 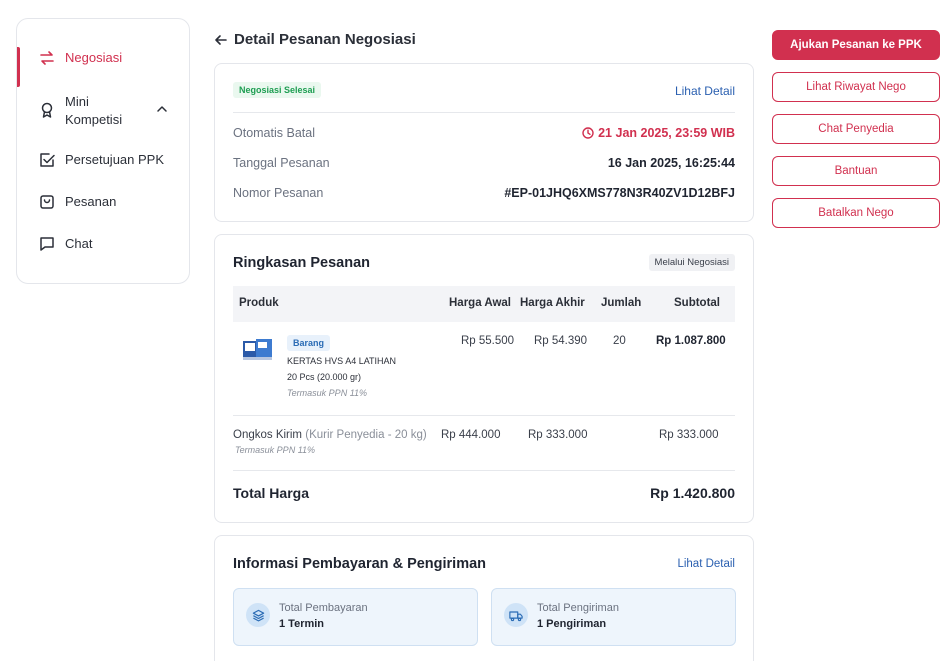 What do you see at coordinates (47, 202) in the screenshot?
I see `shopping-bag-icon` at bounding box center [47, 202].